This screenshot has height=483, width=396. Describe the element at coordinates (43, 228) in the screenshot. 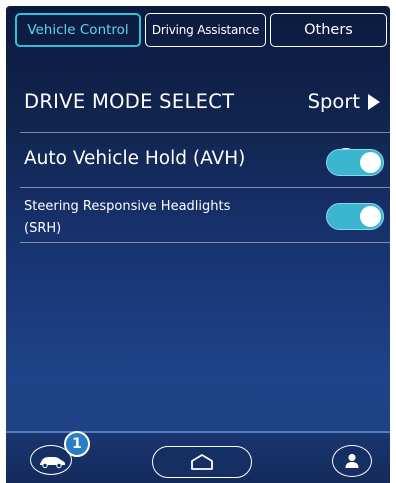

I see `srh-label-line2: (SRH)` at that location.